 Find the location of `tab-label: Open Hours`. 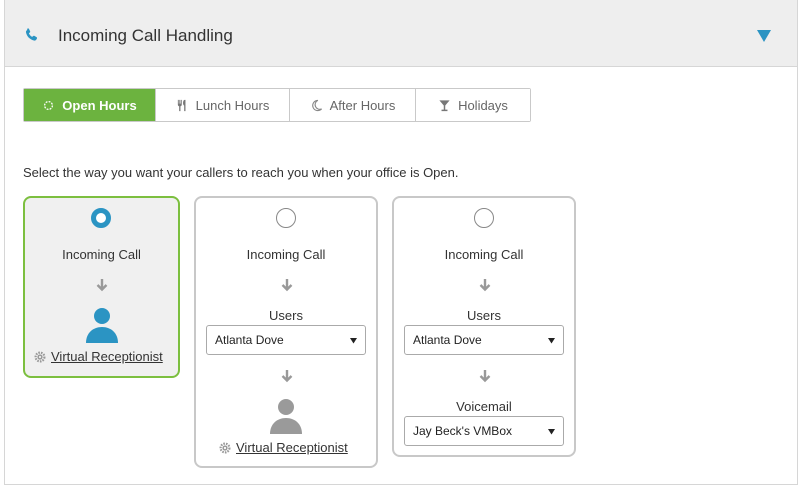

tab-label: Open Hours is located at coordinates (99, 105).